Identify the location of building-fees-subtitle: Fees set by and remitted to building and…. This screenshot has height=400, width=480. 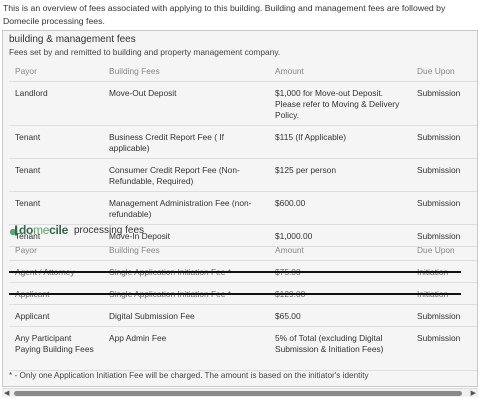
(145, 52).